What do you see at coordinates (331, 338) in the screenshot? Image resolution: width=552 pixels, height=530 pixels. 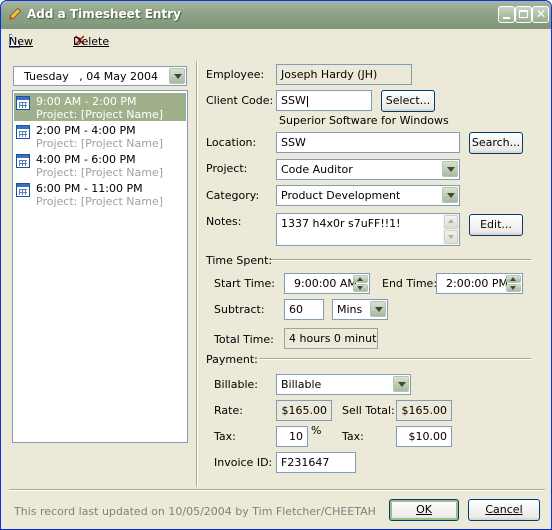 I see `total-time-field: 4 hours 0 minutes` at bounding box center [331, 338].